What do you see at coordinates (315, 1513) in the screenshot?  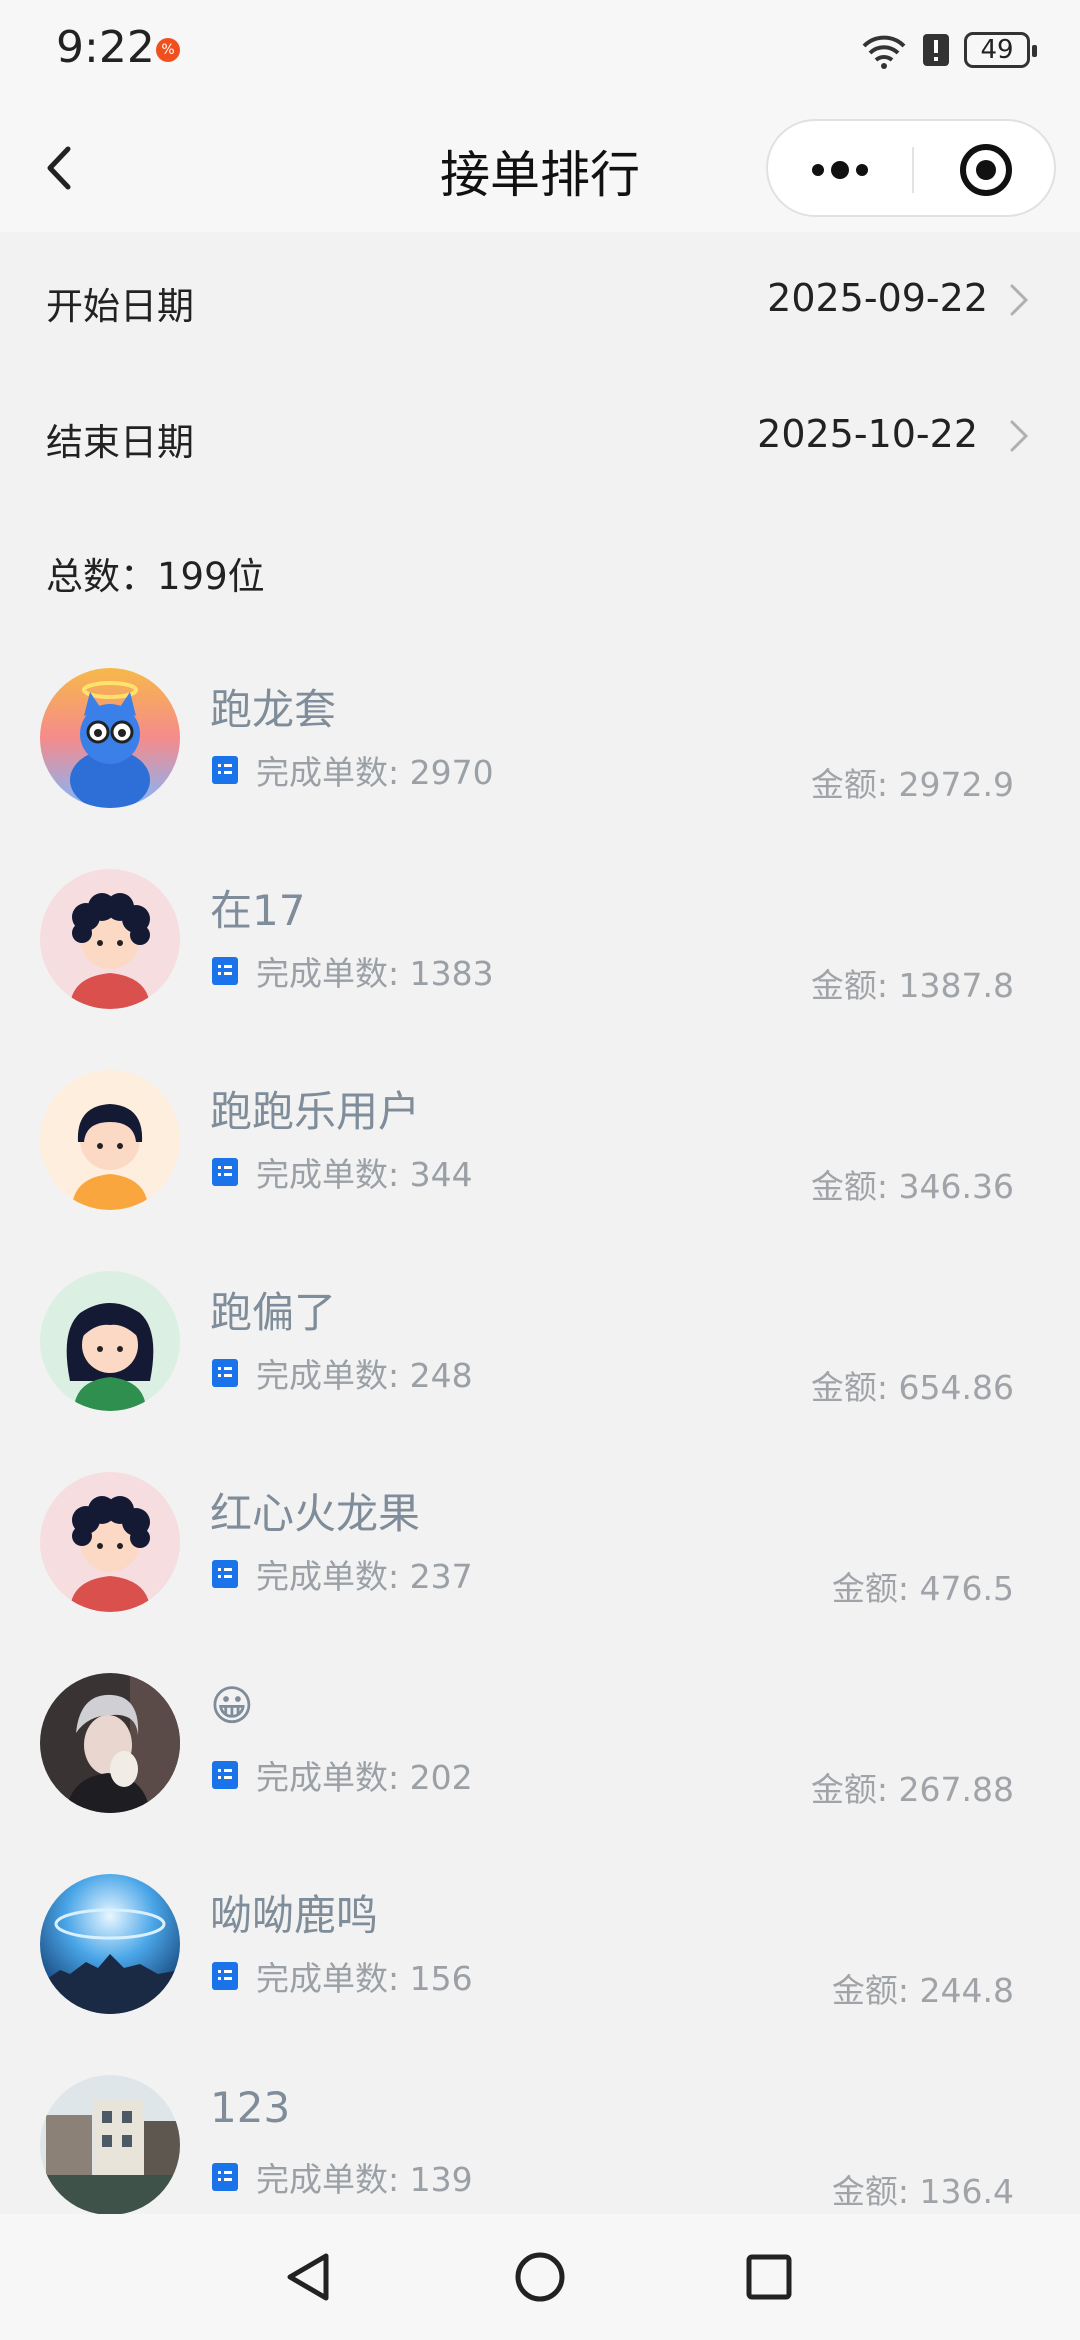 I see `user-name: 红心火龙果` at bounding box center [315, 1513].